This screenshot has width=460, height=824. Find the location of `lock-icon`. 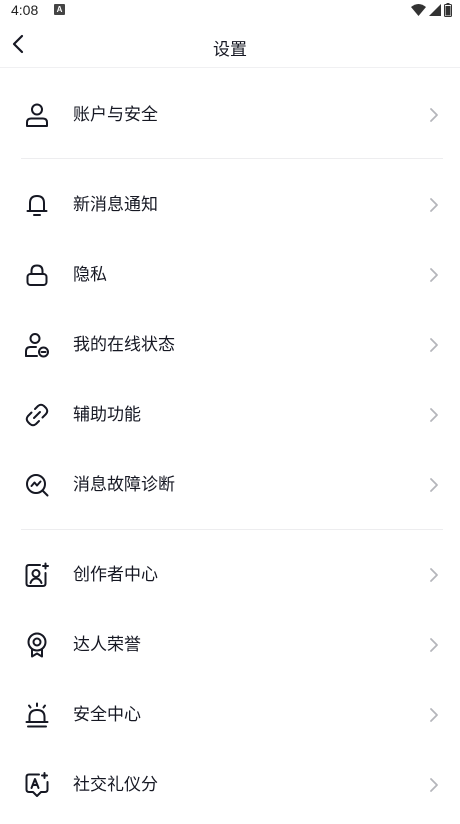

lock-icon is located at coordinates (37, 275).